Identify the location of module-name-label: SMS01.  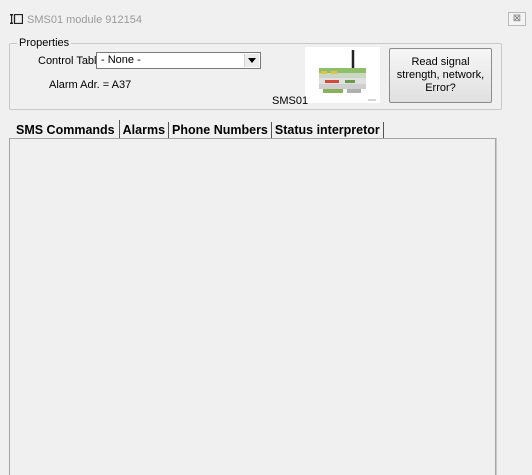
(290, 101).